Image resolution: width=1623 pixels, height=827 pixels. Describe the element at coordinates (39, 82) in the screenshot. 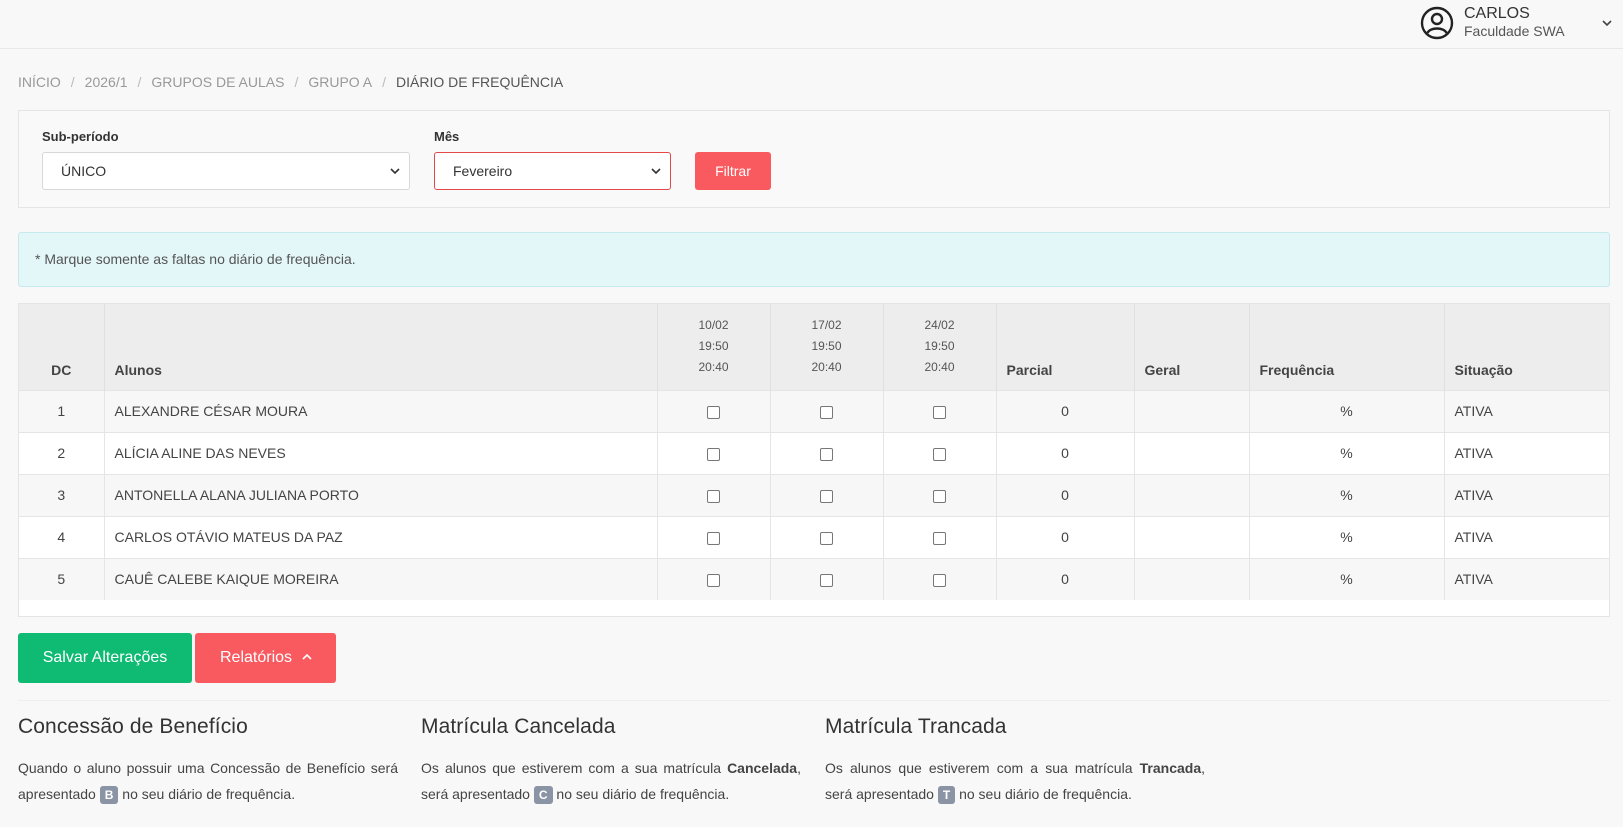

I see `breadcrumb-inicio: INÍCIO` at that location.